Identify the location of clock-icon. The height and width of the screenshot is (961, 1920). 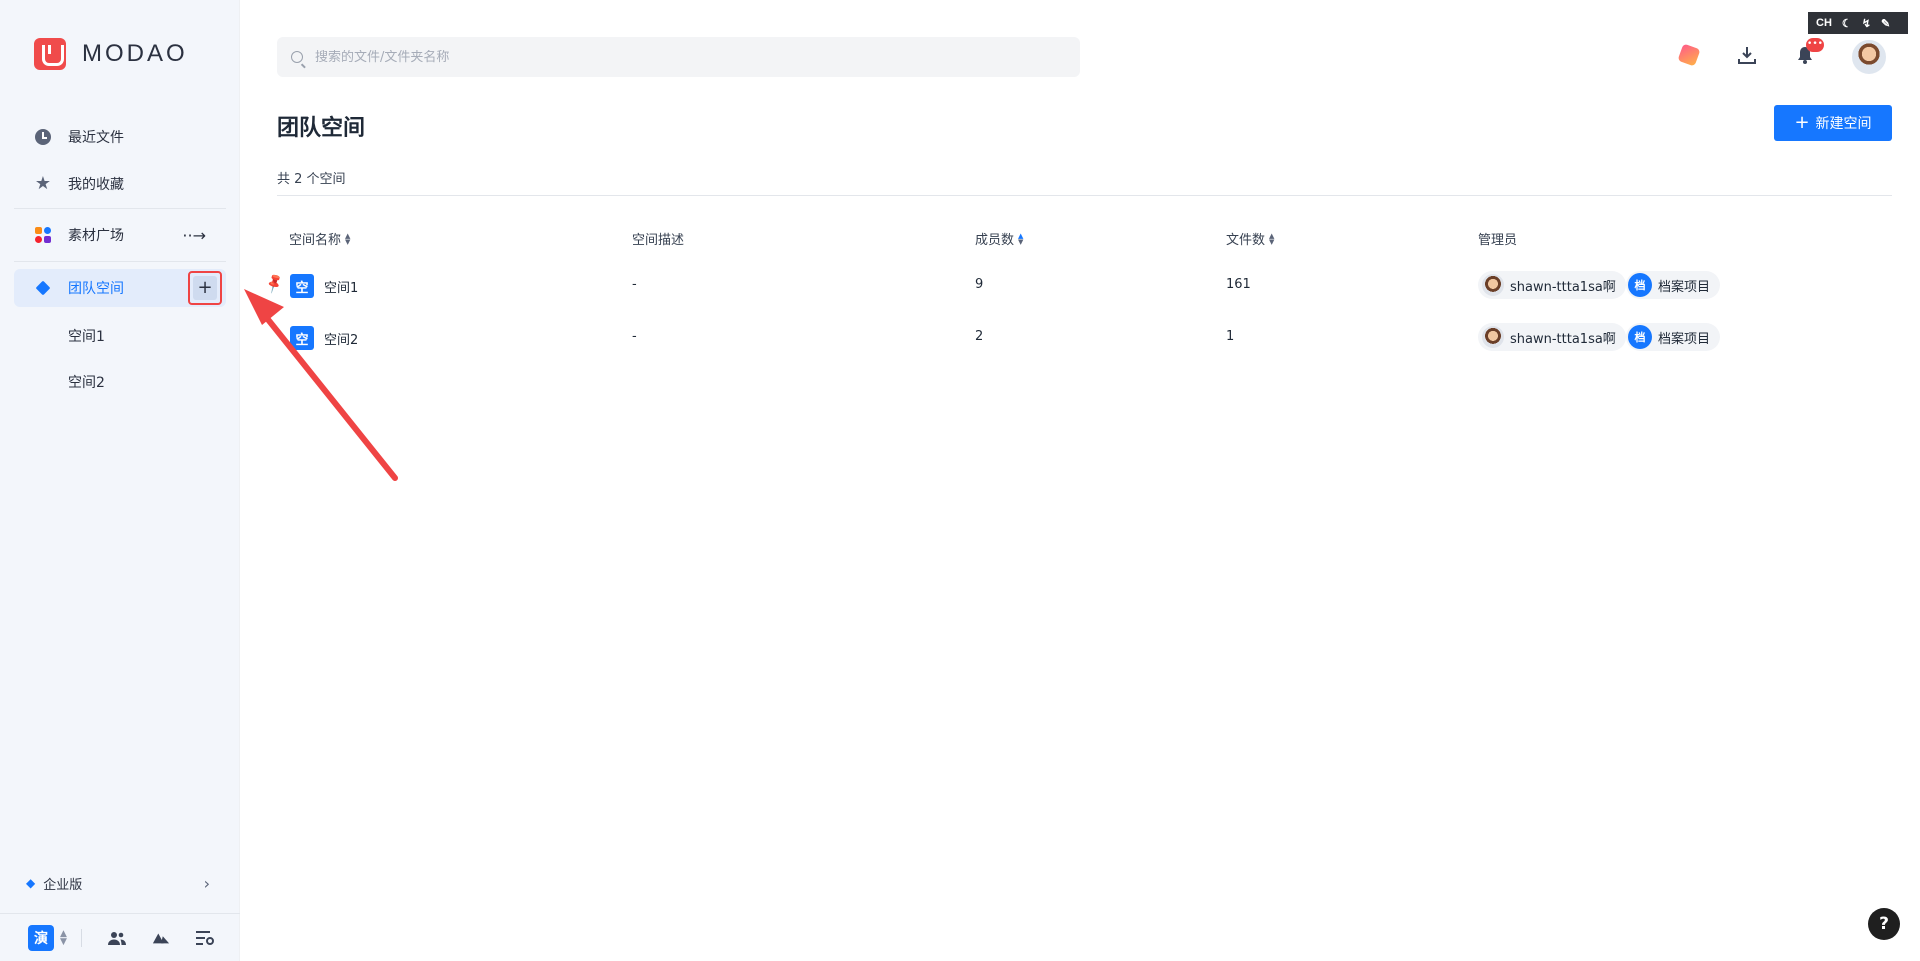
(43, 137).